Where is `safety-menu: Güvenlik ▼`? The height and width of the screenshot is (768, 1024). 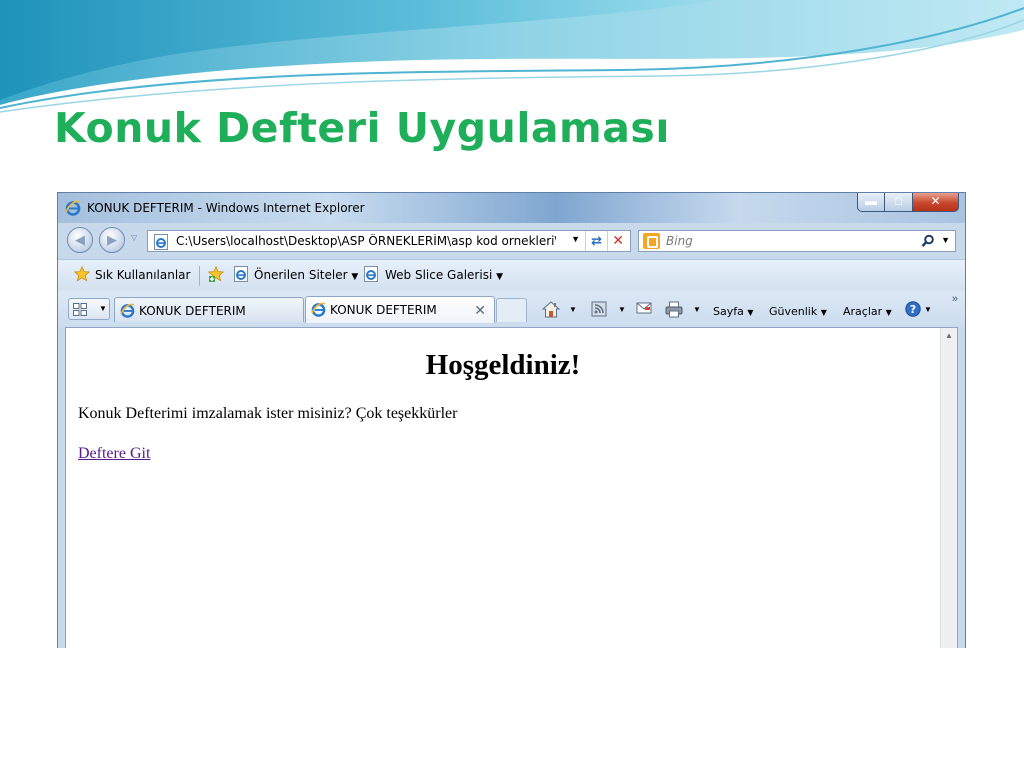
safety-menu: Güvenlik ▼ is located at coordinates (798, 311).